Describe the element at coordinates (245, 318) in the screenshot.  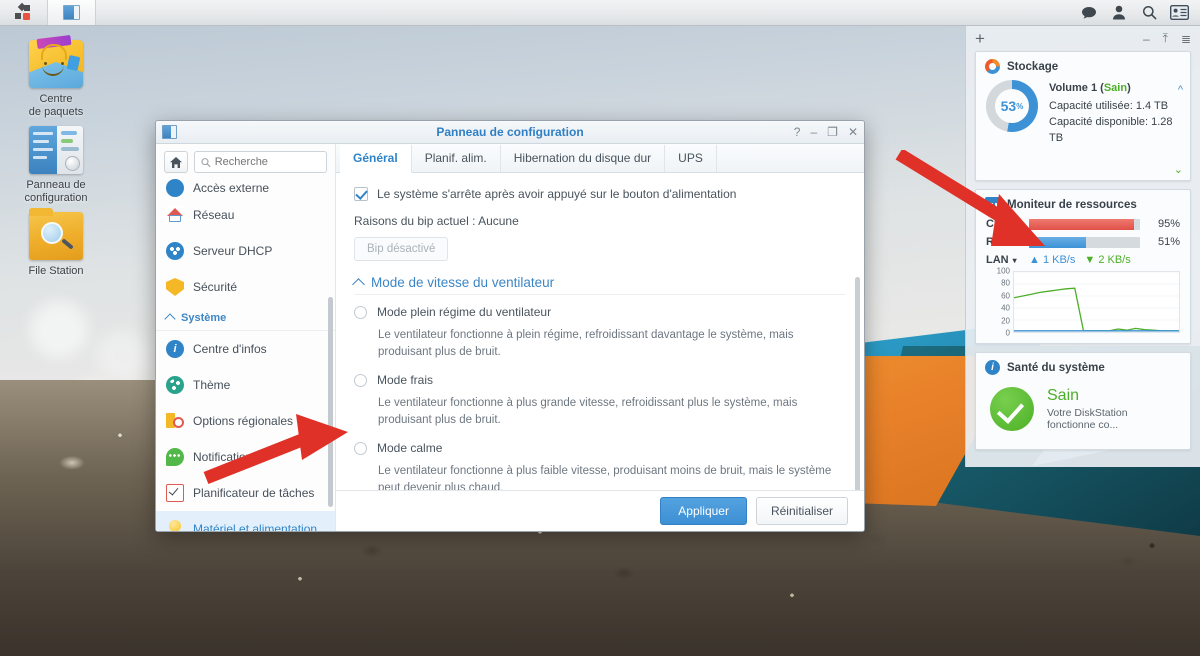
I see `sidebar-group-system: Système` at that location.